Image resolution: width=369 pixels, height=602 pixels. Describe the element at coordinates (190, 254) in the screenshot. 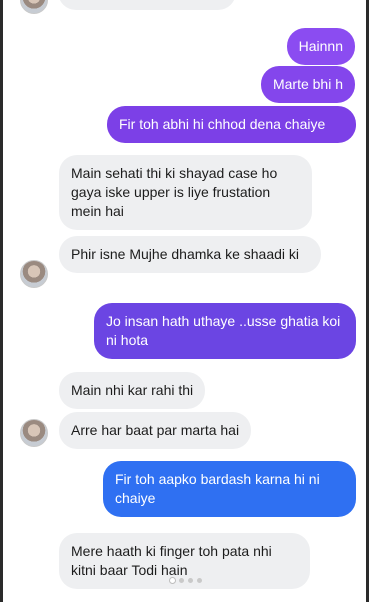

I see `incoming-message: Phir isne Mujhe dhamka ke shaadi ki` at that location.